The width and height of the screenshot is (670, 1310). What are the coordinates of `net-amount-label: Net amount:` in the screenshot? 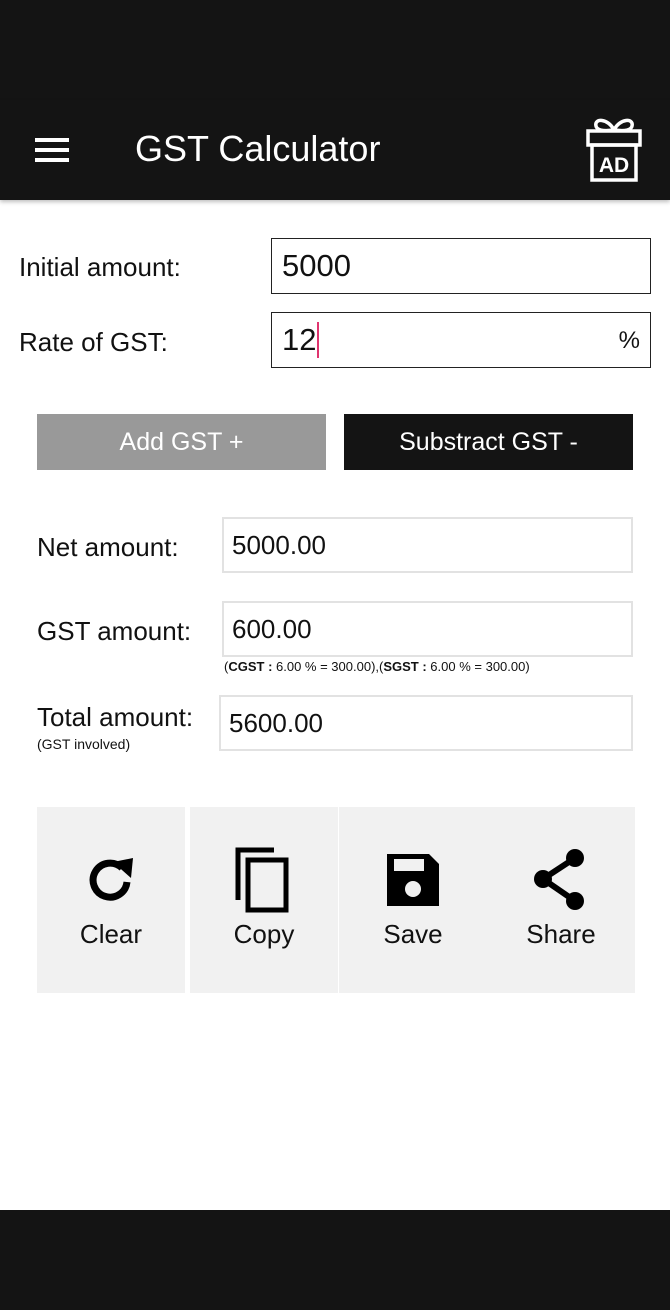 It's located at (108, 547).